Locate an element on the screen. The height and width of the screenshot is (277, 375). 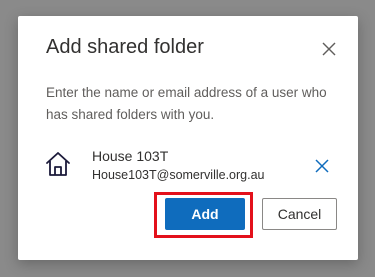
add-button: Add is located at coordinates (205, 214).